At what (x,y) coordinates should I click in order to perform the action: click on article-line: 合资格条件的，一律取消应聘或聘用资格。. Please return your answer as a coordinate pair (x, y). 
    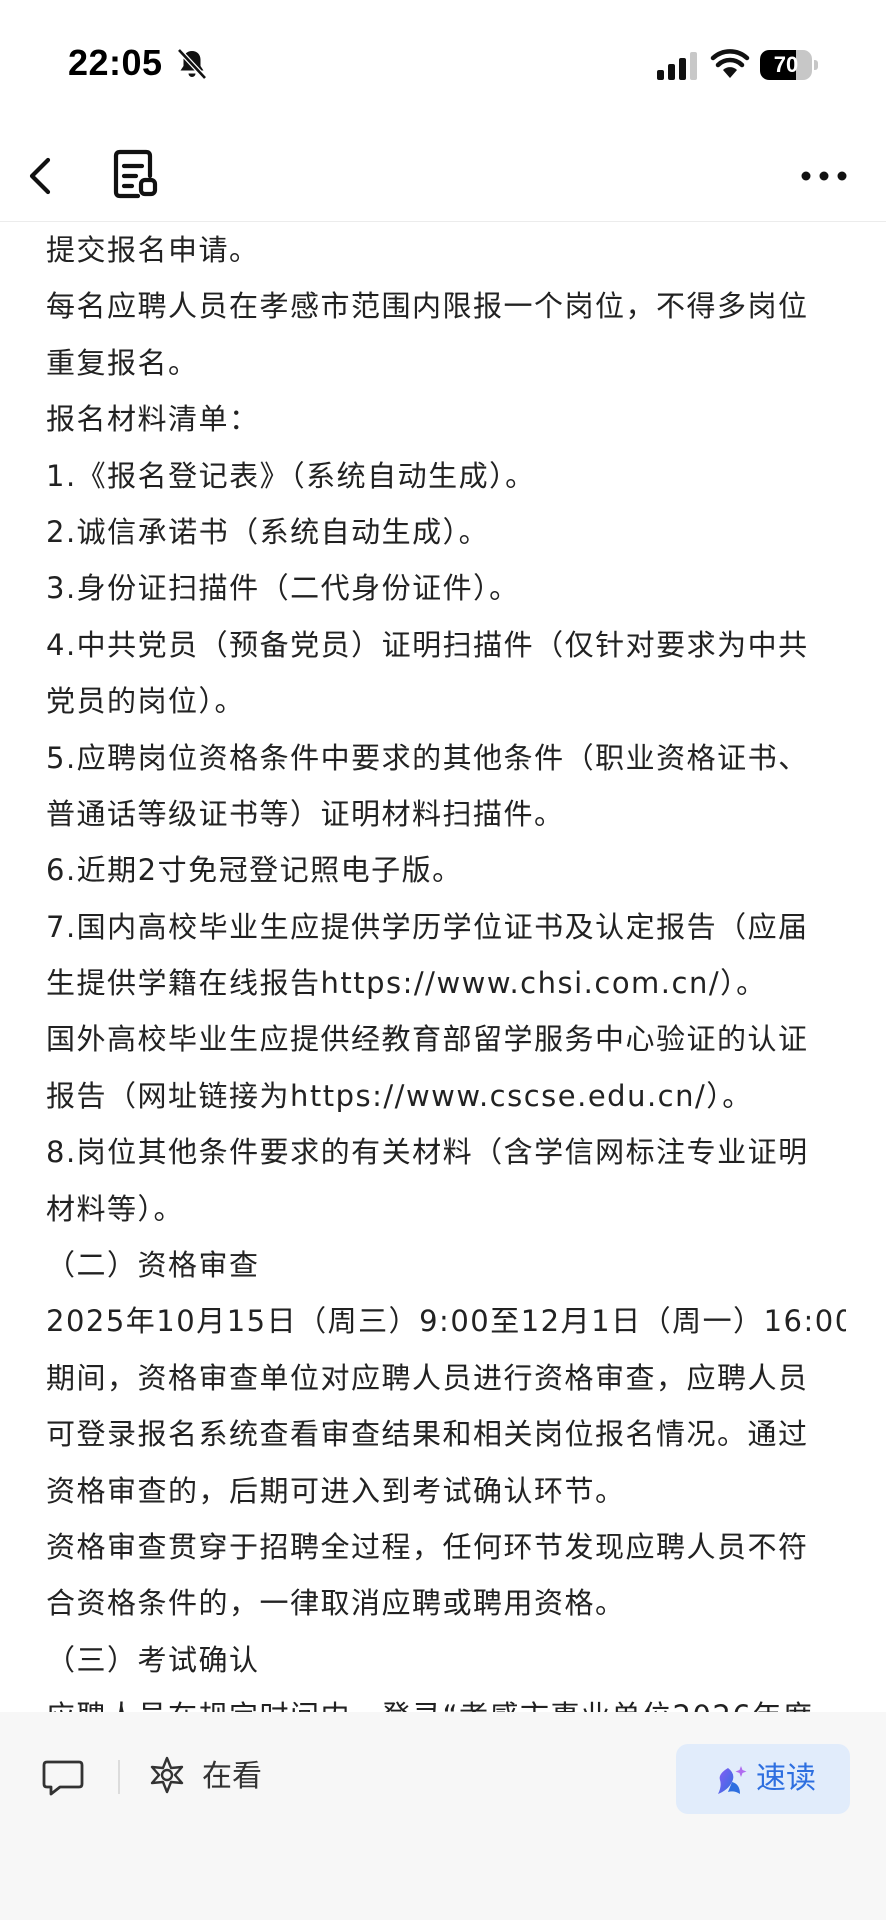
    Looking at the image, I should click on (336, 1603).